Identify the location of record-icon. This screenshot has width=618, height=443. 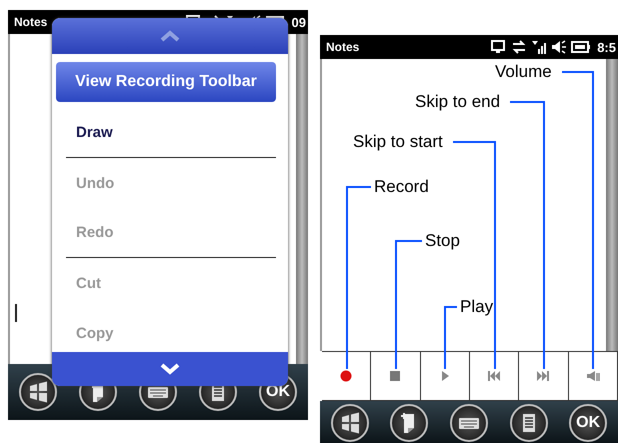
(346, 376).